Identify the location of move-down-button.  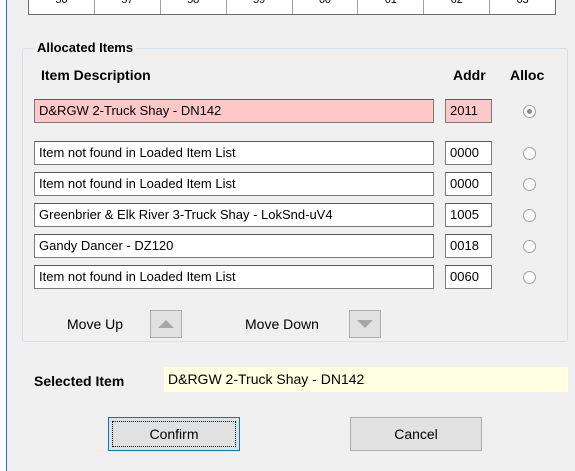
(365, 324).